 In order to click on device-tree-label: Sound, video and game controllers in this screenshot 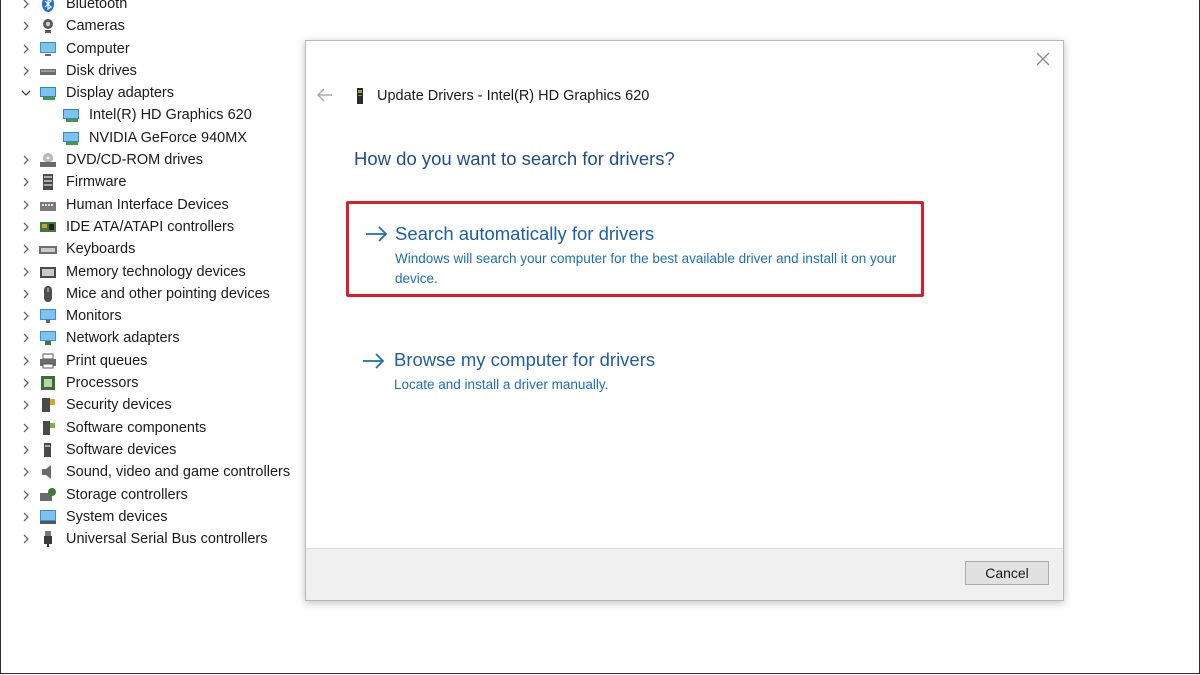, I will do `click(178, 472)`.